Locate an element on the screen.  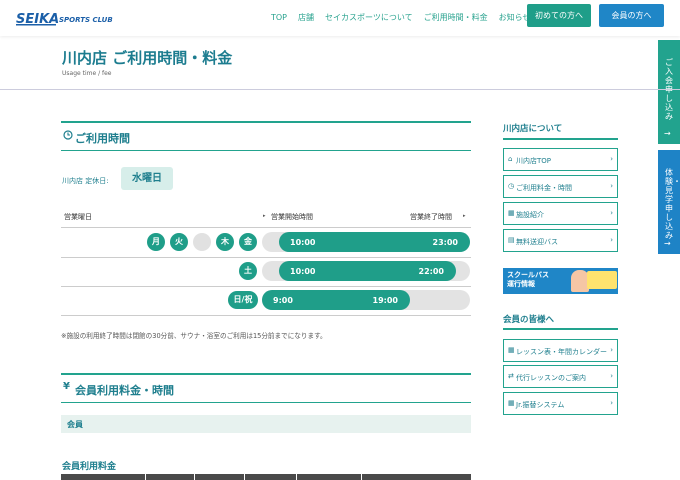
sidebar-link-label: ご利用料金・時間 is located at coordinates (544, 188).